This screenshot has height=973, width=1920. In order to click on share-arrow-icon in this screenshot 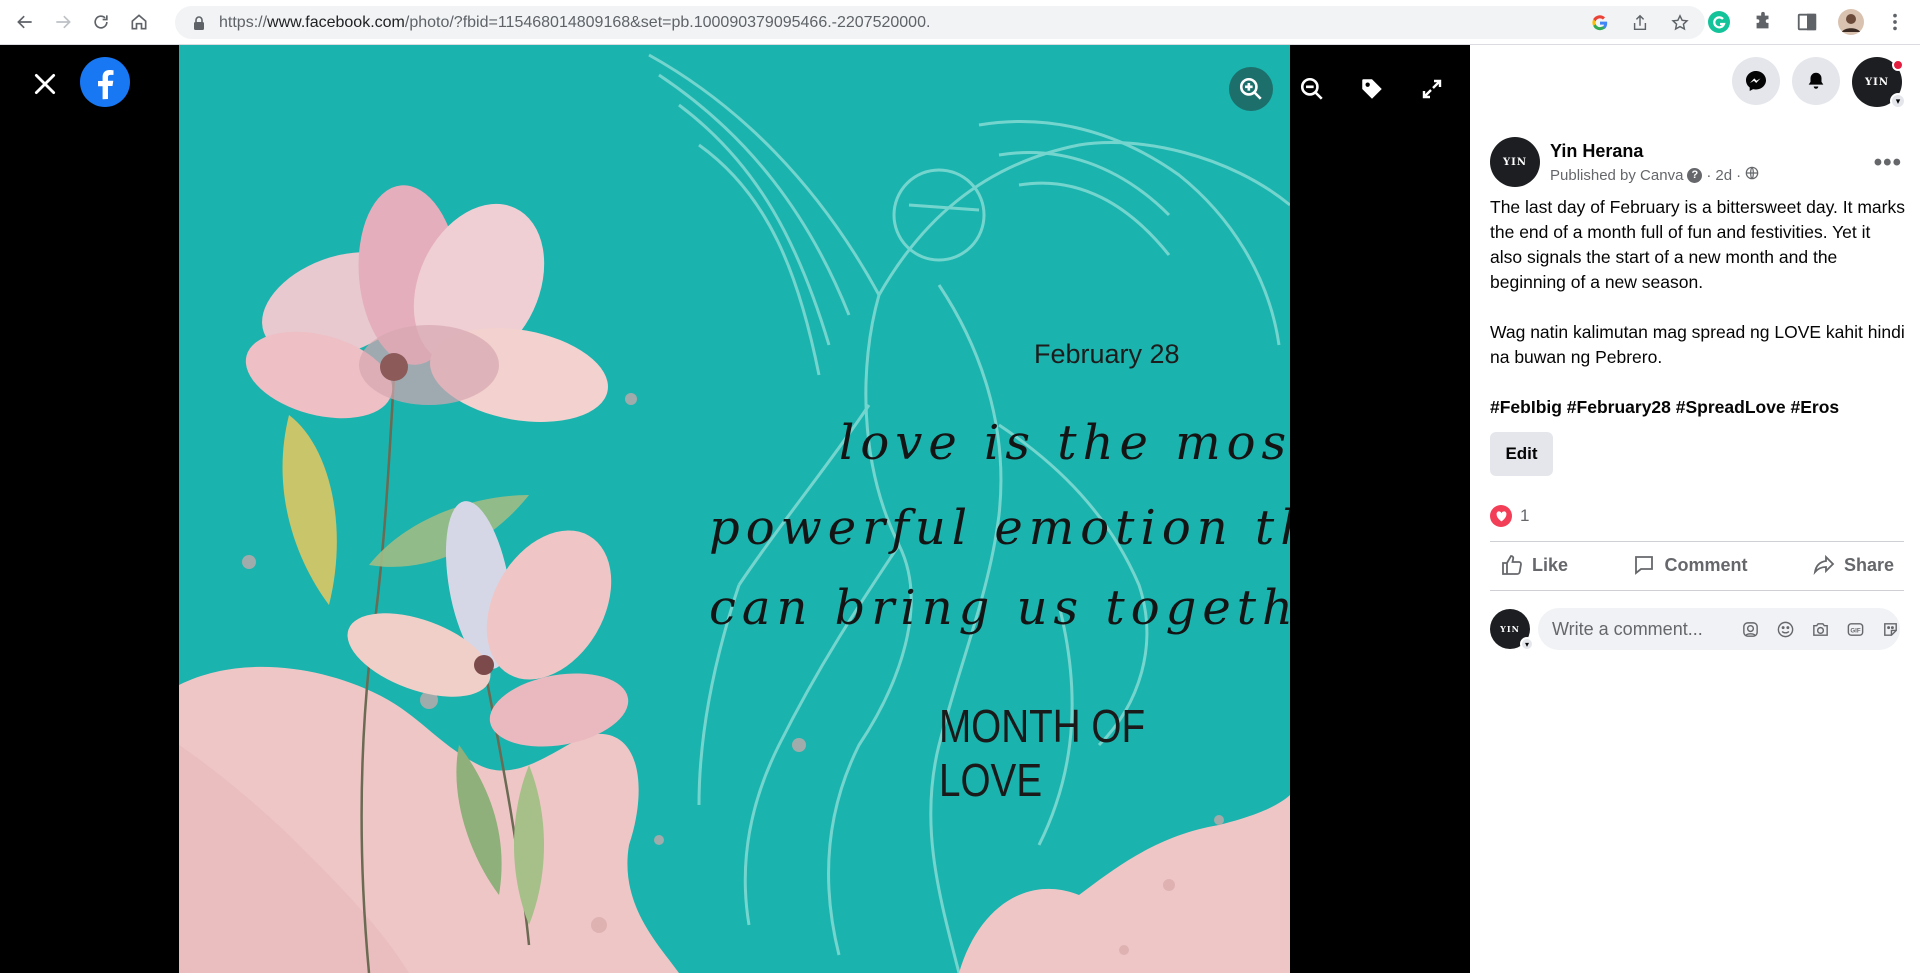, I will do `click(1824, 565)`.